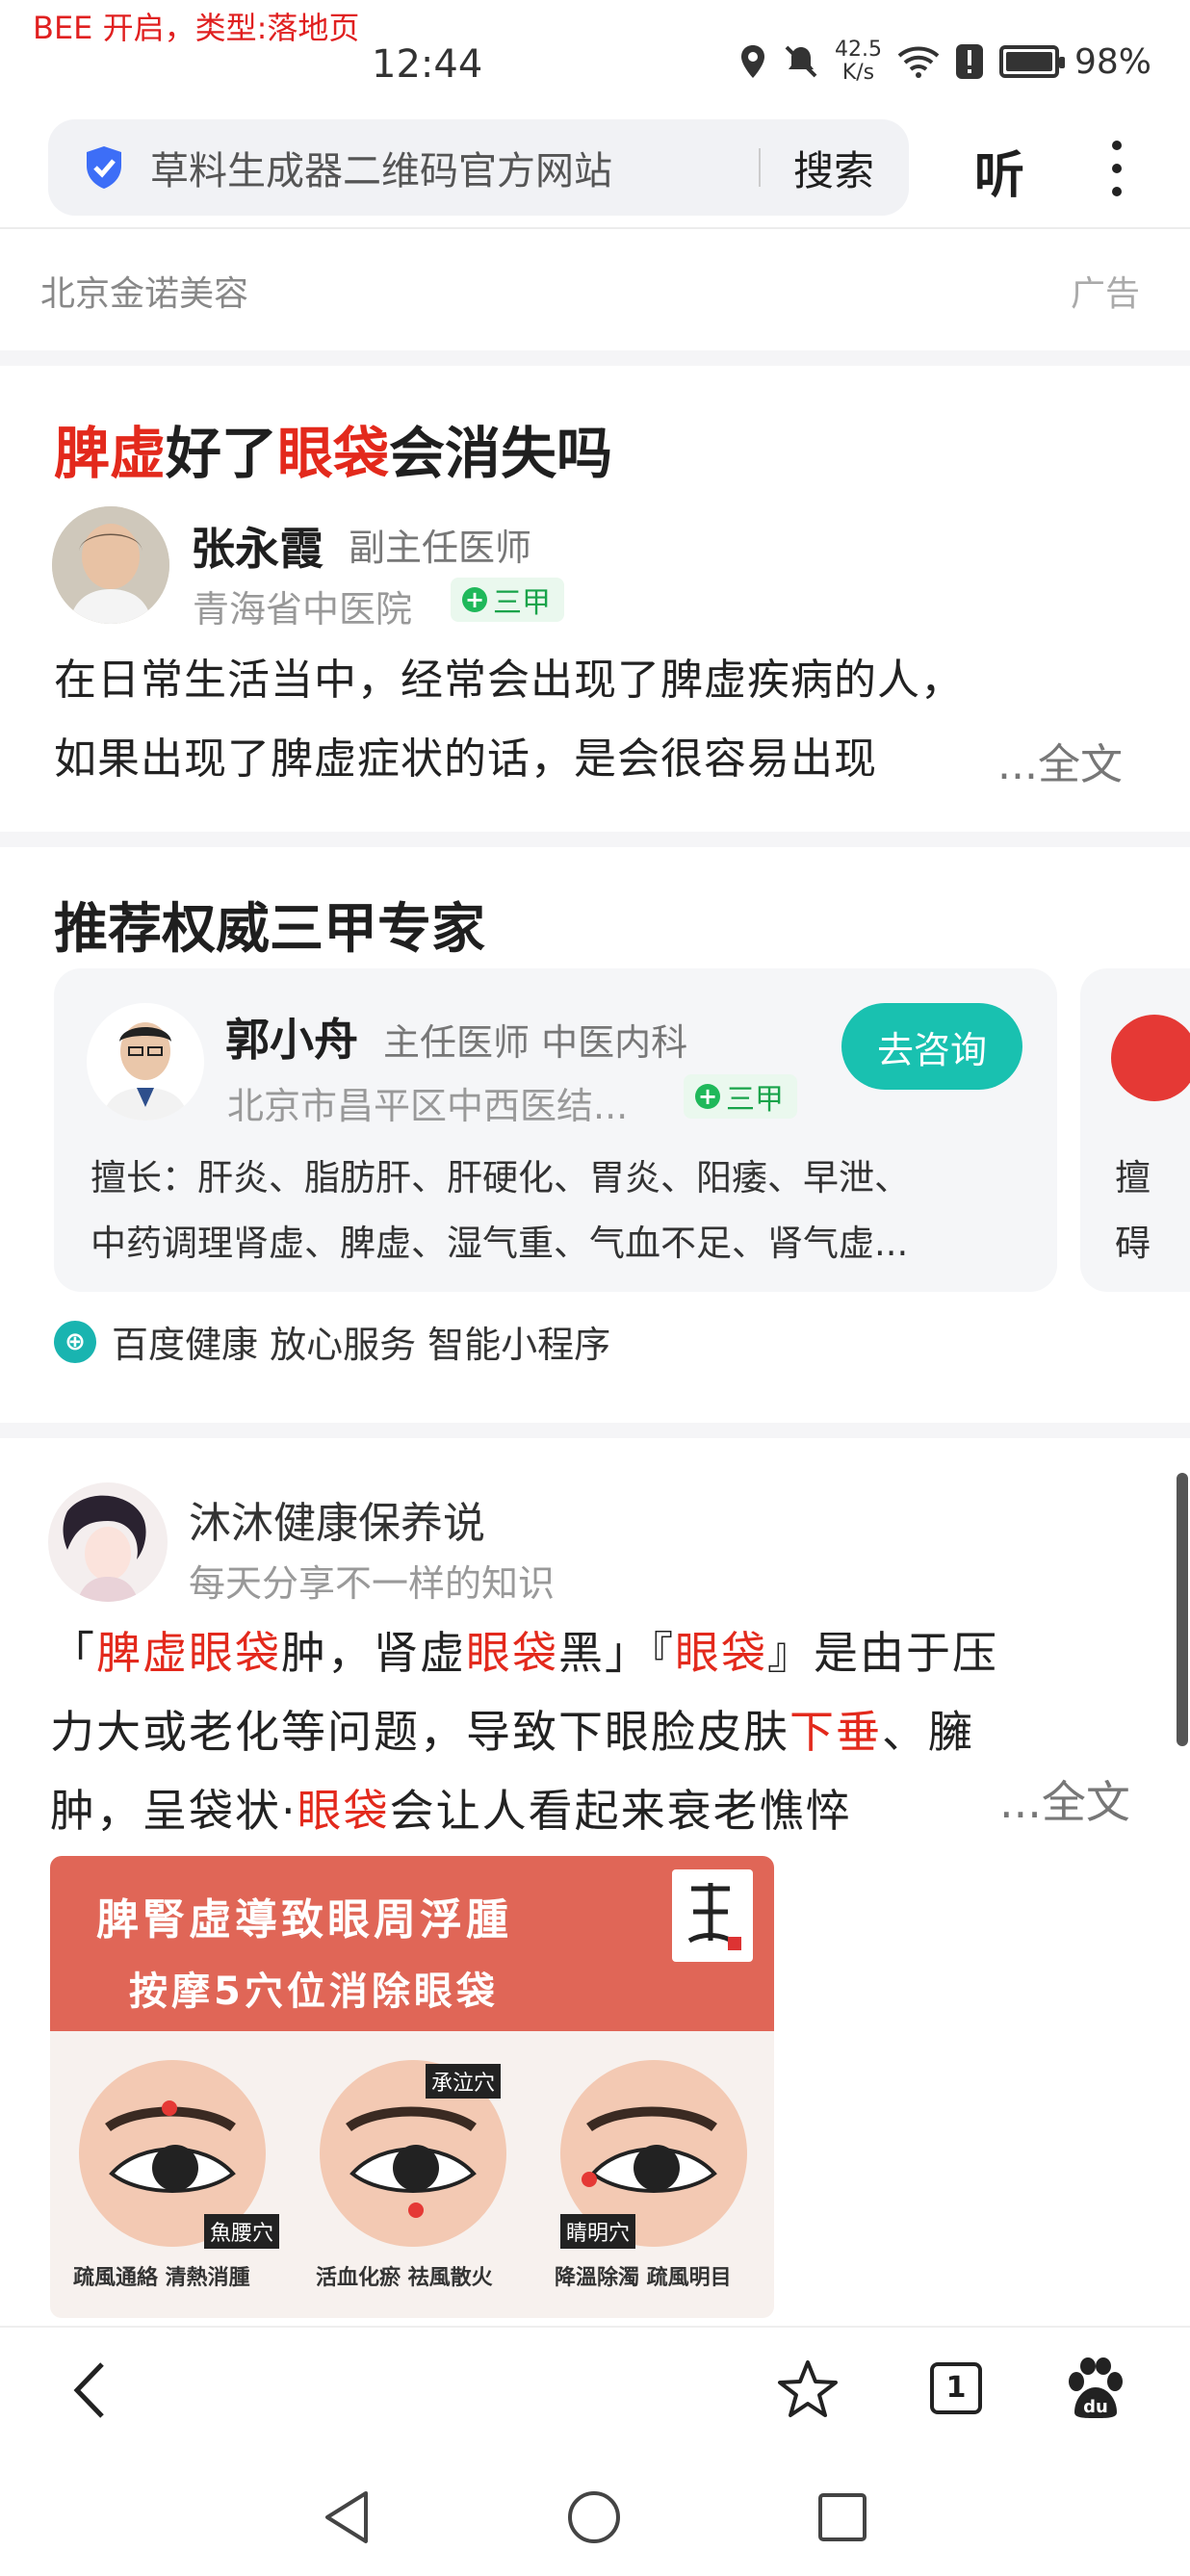  Describe the element at coordinates (969, 62) in the screenshot. I see `alert-icon` at that location.